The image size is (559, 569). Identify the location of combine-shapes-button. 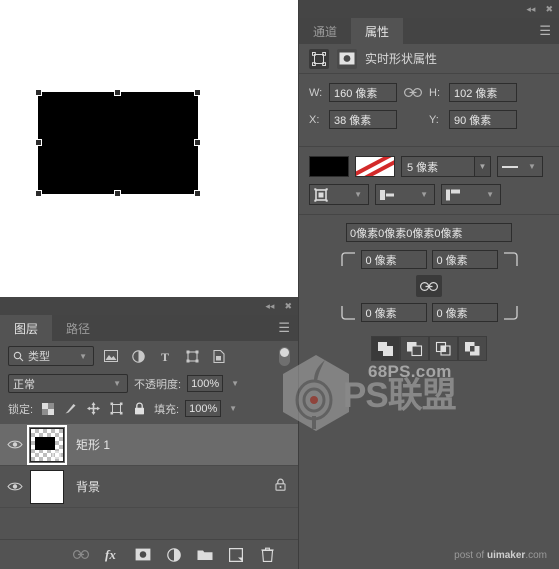
(385, 348).